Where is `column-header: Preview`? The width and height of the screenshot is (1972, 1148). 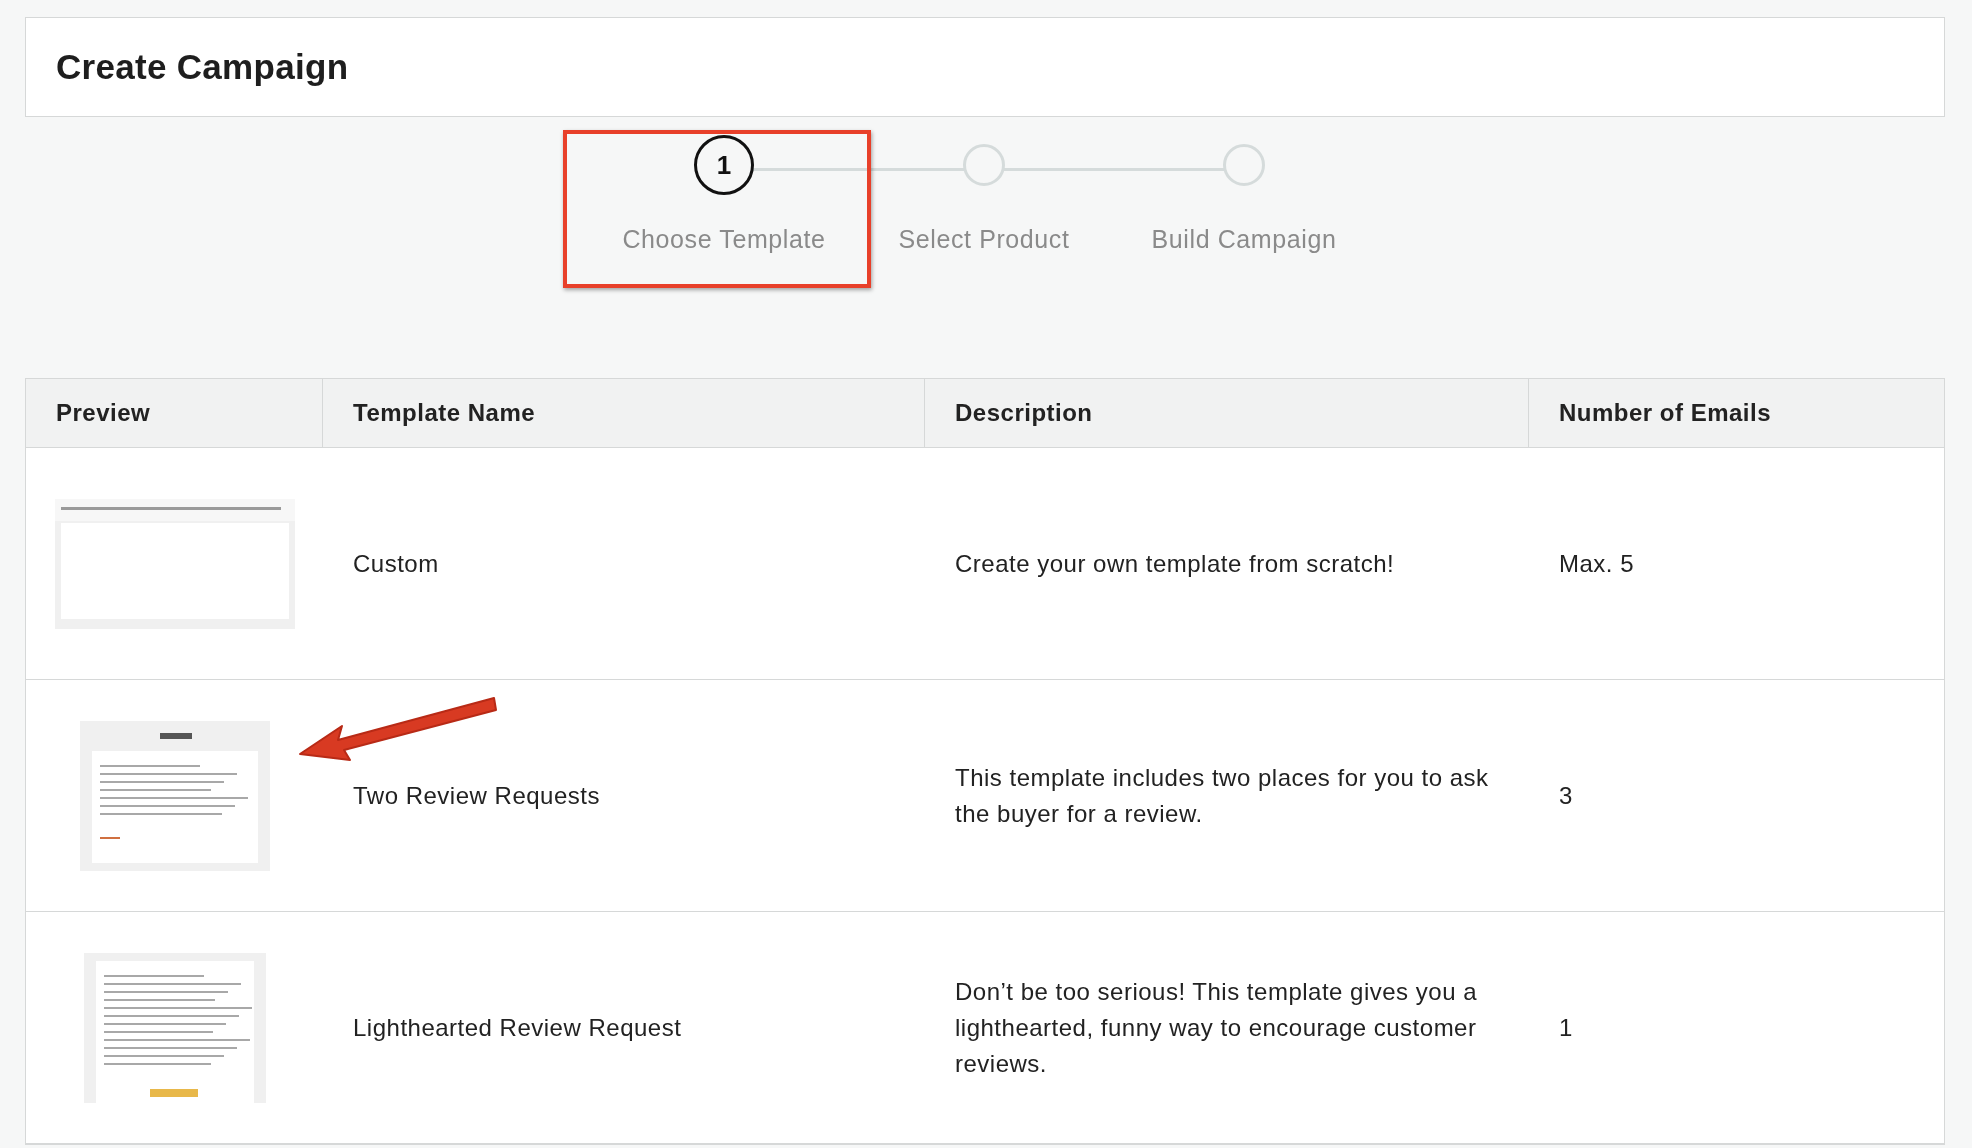 column-header: Preview is located at coordinates (174, 413).